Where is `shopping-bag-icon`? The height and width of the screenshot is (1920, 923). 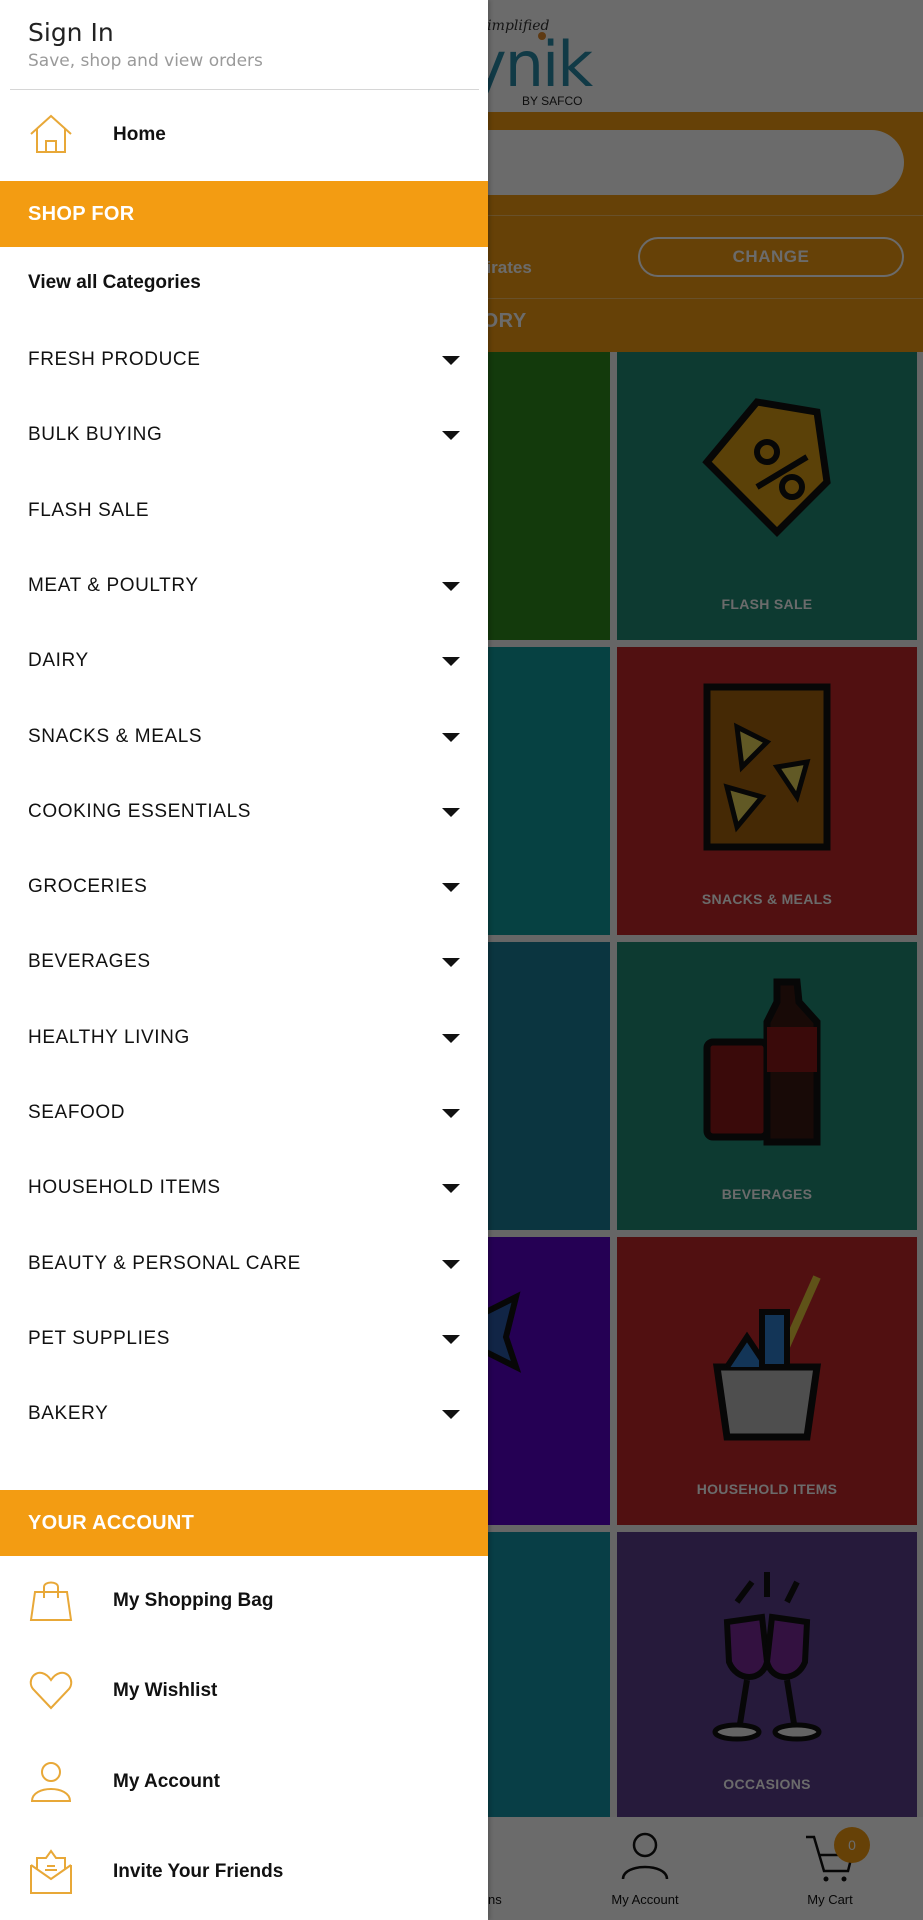
shopping-bag-icon is located at coordinates (51, 1601).